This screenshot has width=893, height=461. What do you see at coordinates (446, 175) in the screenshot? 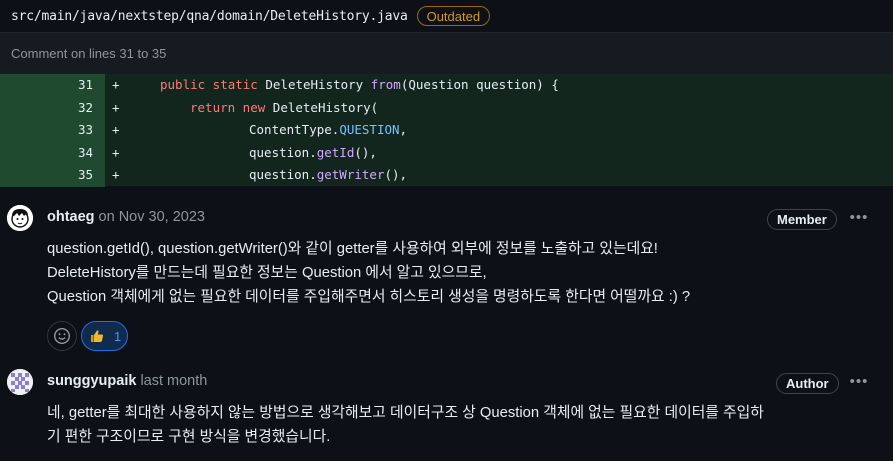
I see `code-line: 35 + question.getWriter(),` at bounding box center [446, 175].